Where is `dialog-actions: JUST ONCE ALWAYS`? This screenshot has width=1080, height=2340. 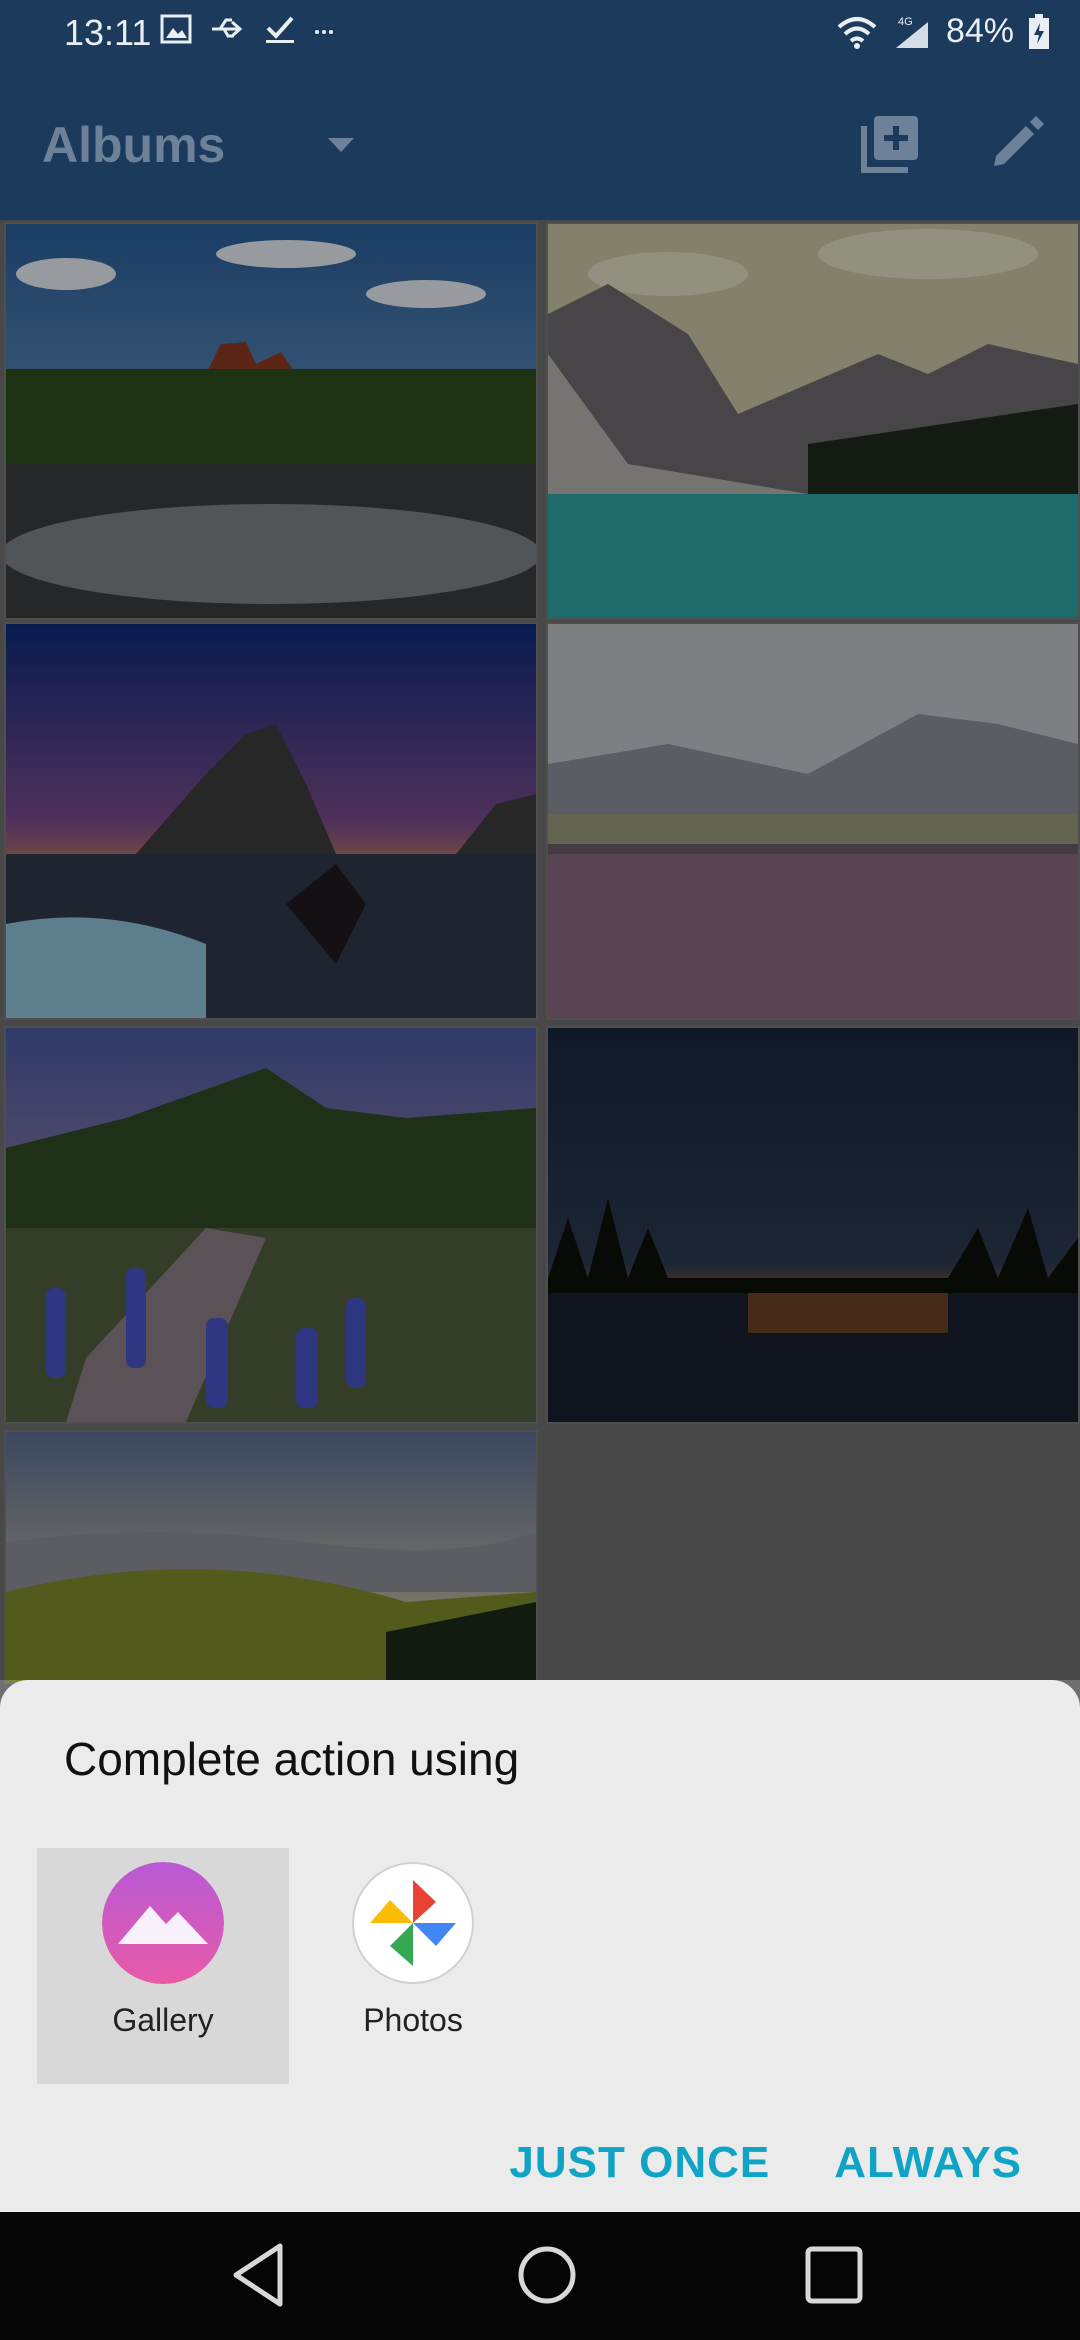
dialog-actions: JUST ONCE ALWAYS is located at coordinates (765, 2163).